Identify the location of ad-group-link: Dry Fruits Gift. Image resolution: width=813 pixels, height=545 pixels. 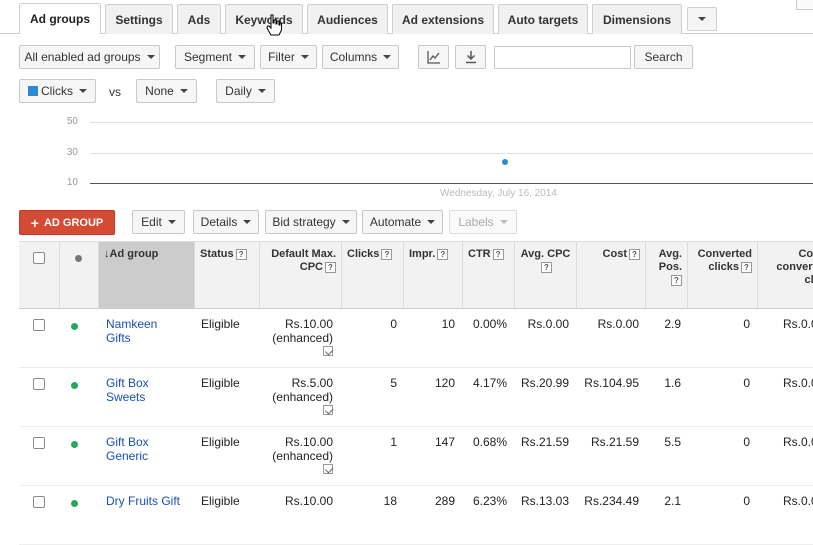
(143, 501).